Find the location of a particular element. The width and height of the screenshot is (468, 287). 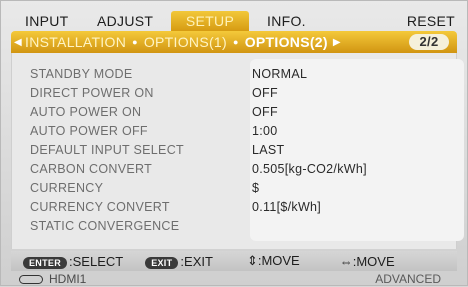

help-select: ENTER:SELECT is located at coordinates (73, 261).